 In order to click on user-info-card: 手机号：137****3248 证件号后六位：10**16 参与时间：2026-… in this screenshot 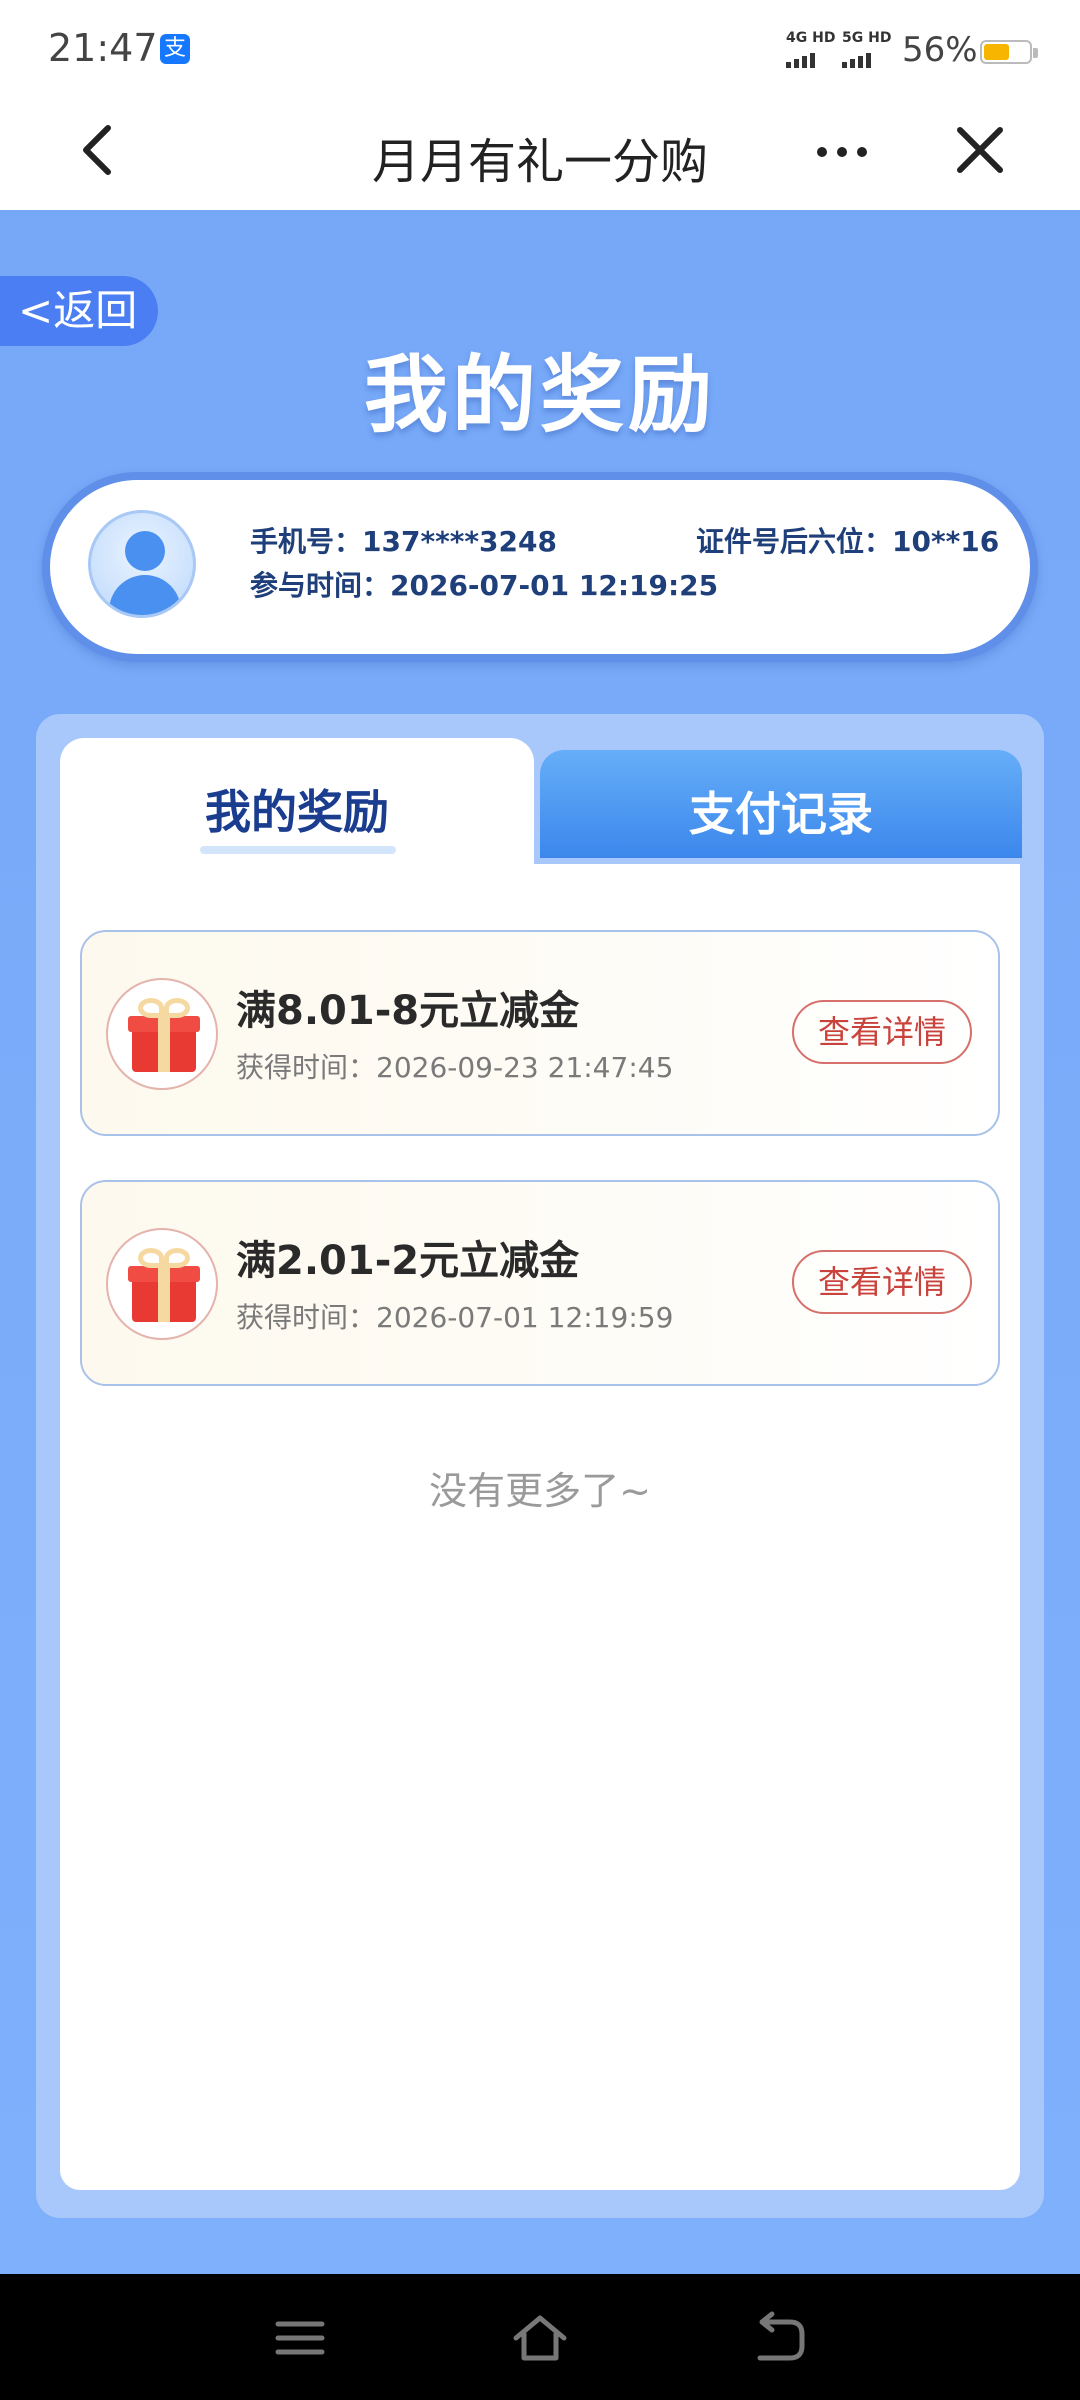, I will do `click(540, 567)`.